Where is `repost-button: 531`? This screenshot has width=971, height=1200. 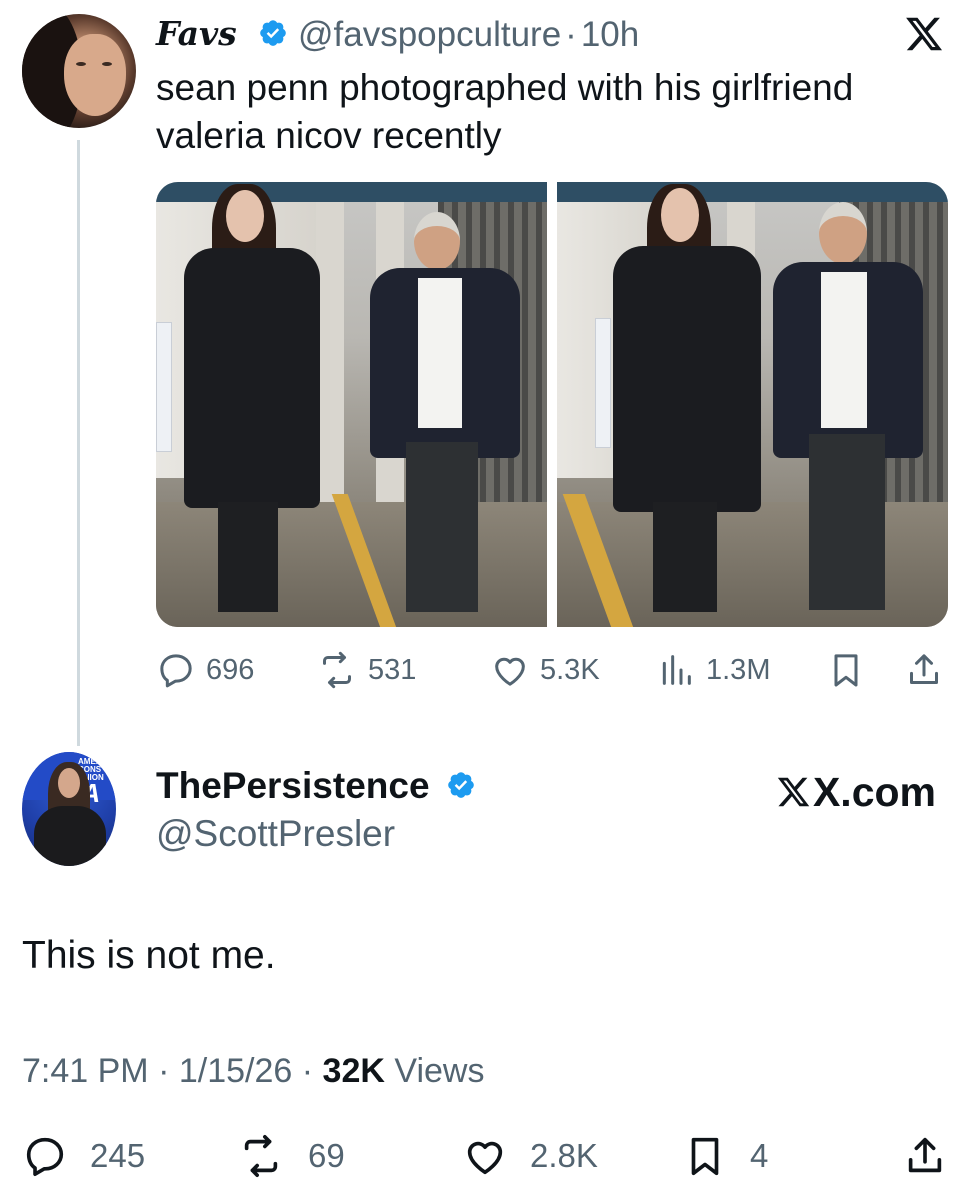 repost-button: 531 is located at coordinates (366, 670).